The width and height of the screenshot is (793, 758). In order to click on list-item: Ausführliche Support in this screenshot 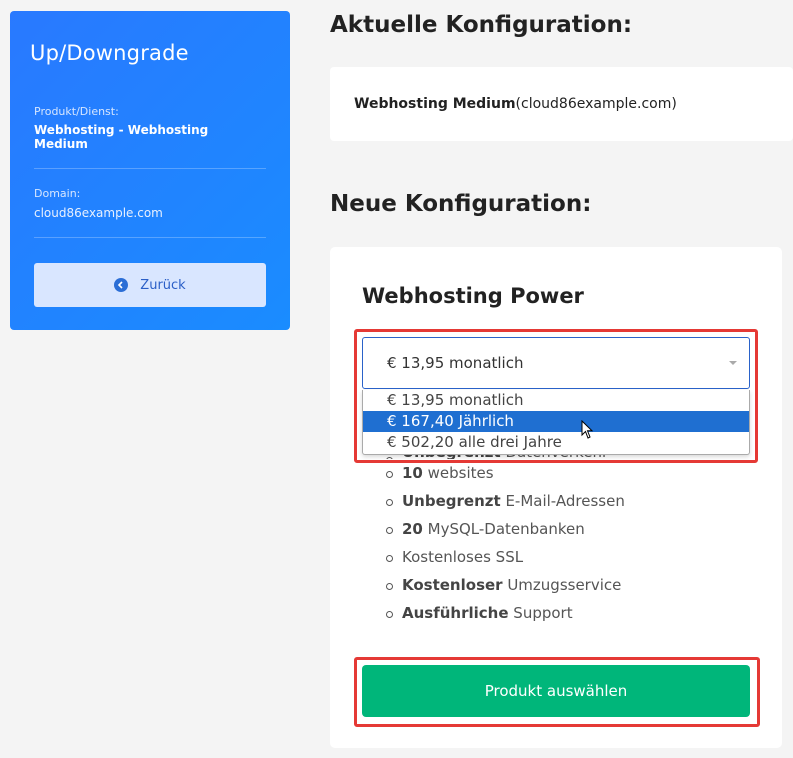, I will do `click(505, 613)`.